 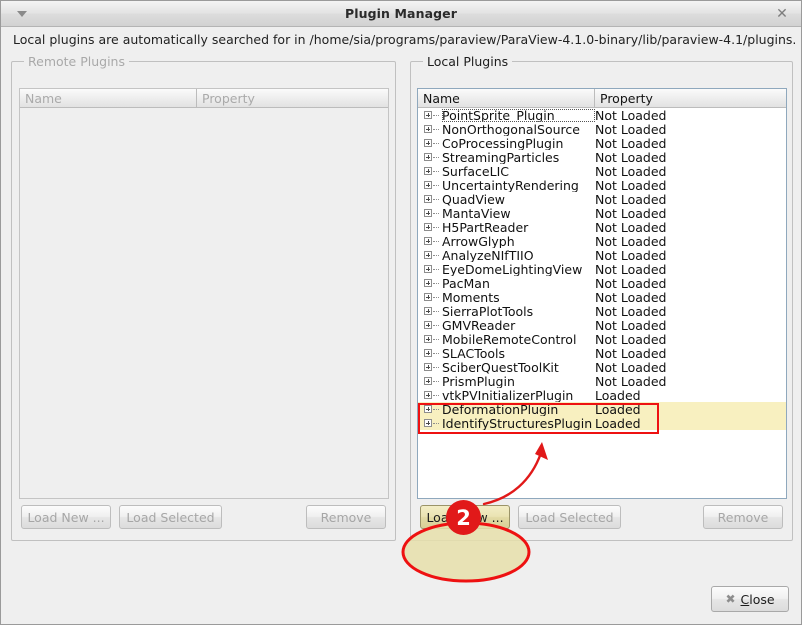 What do you see at coordinates (488, 255) in the screenshot?
I see `plugin-name-cell: AnalyzeNIfTIIO` at bounding box center [488, 255].